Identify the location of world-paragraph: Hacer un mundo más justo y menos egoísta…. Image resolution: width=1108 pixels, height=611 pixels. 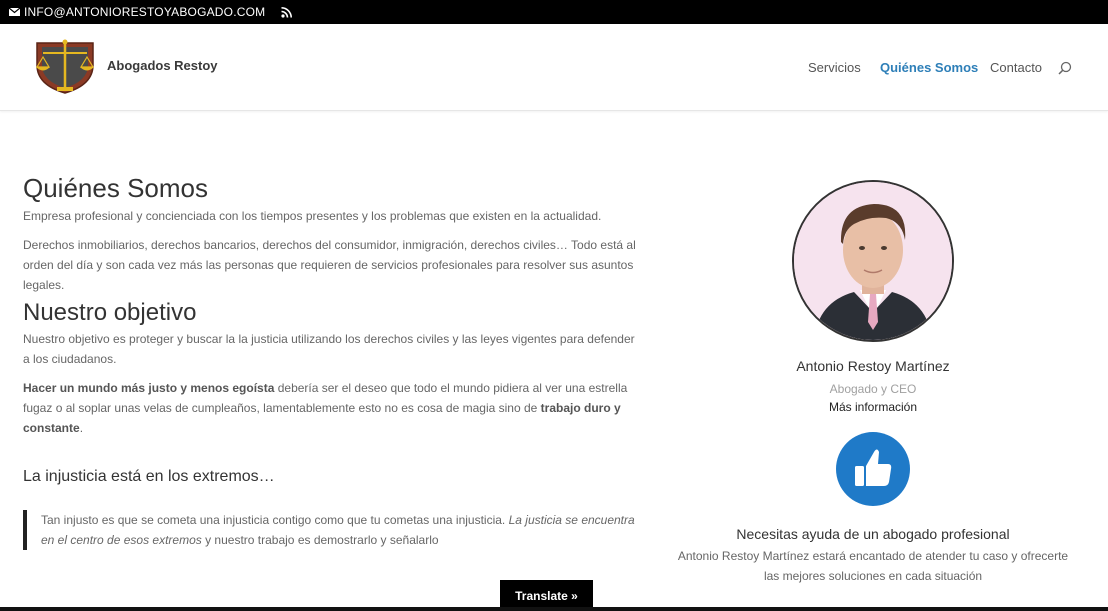
(333, 408).